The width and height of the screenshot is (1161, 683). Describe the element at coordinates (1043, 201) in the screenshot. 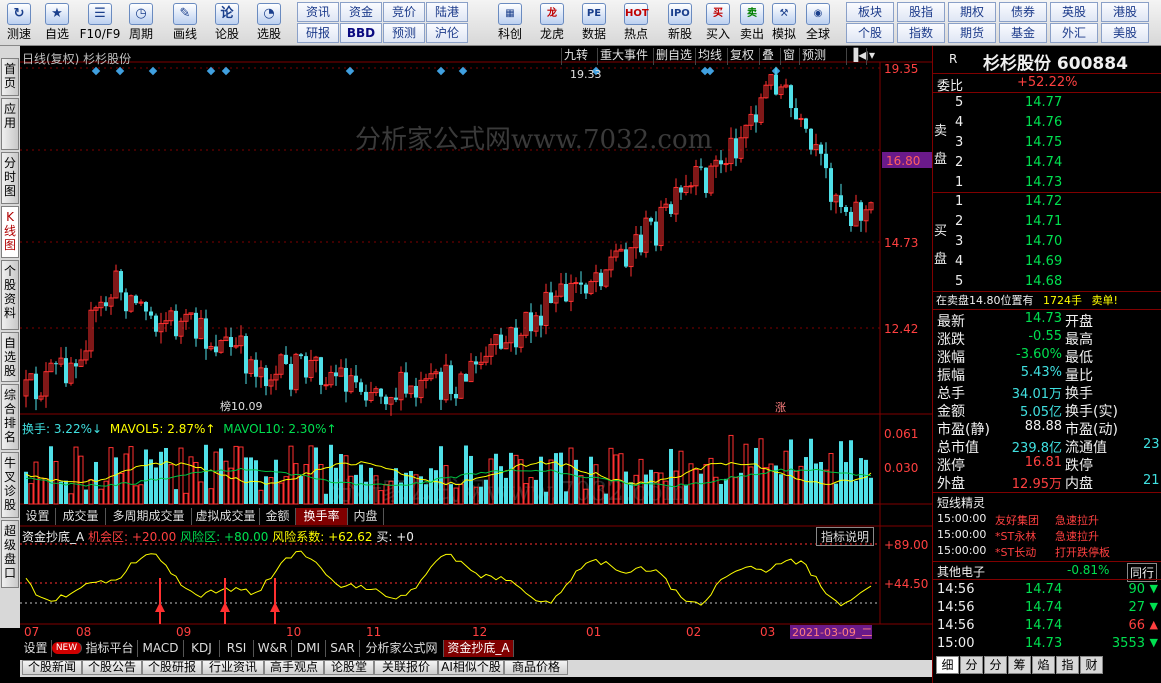

I see `buy-price: 14.72` at that location.